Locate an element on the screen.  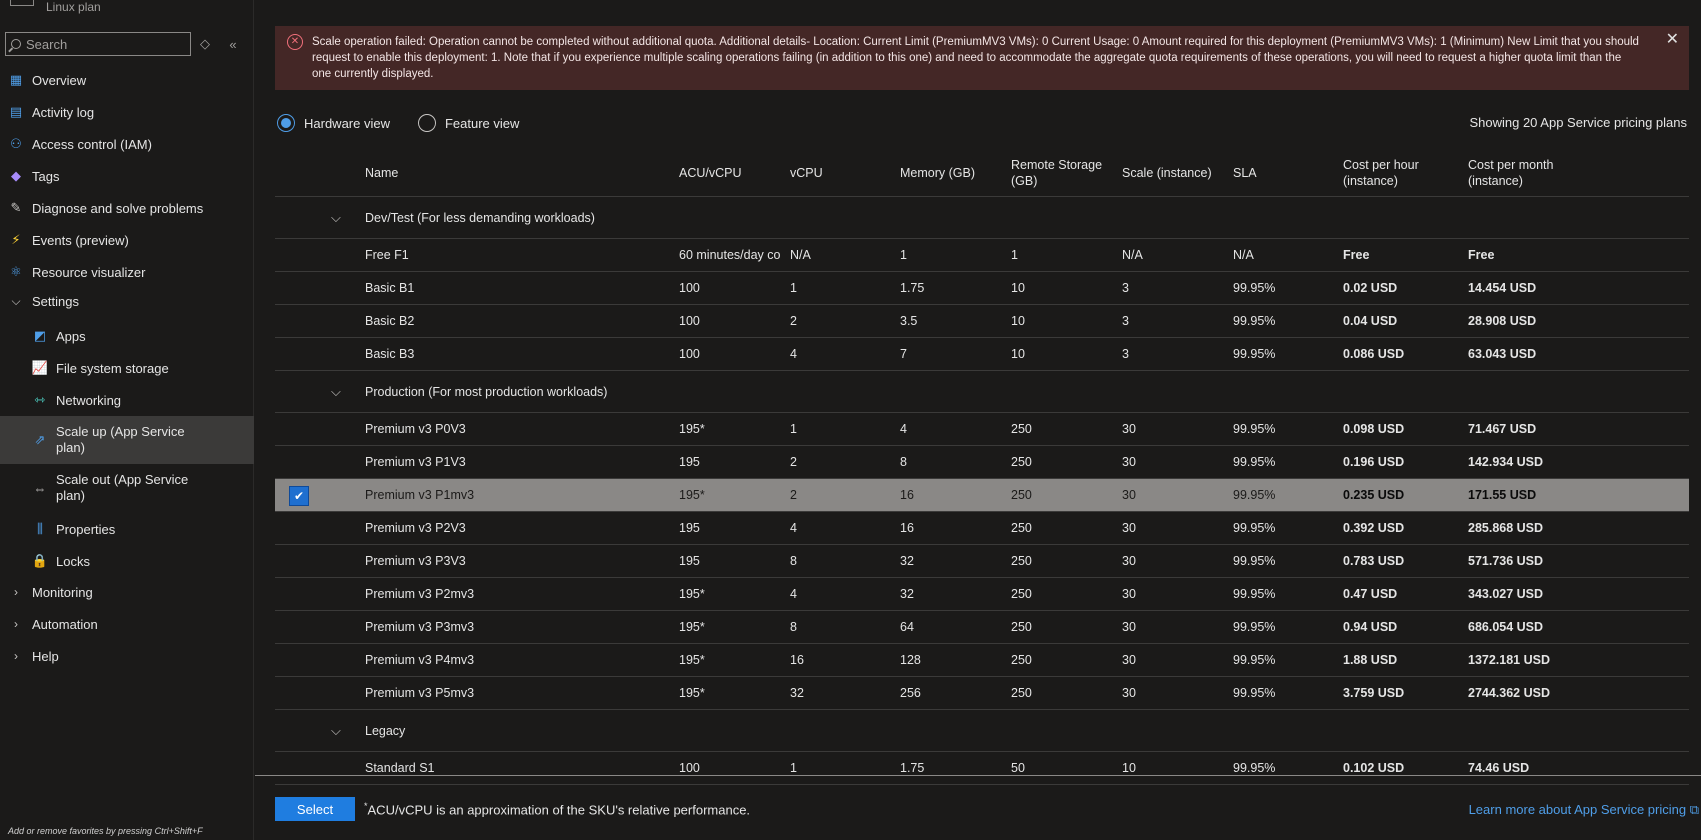
collapse-sidebar-icon: « is located at coordinates (233, 44).